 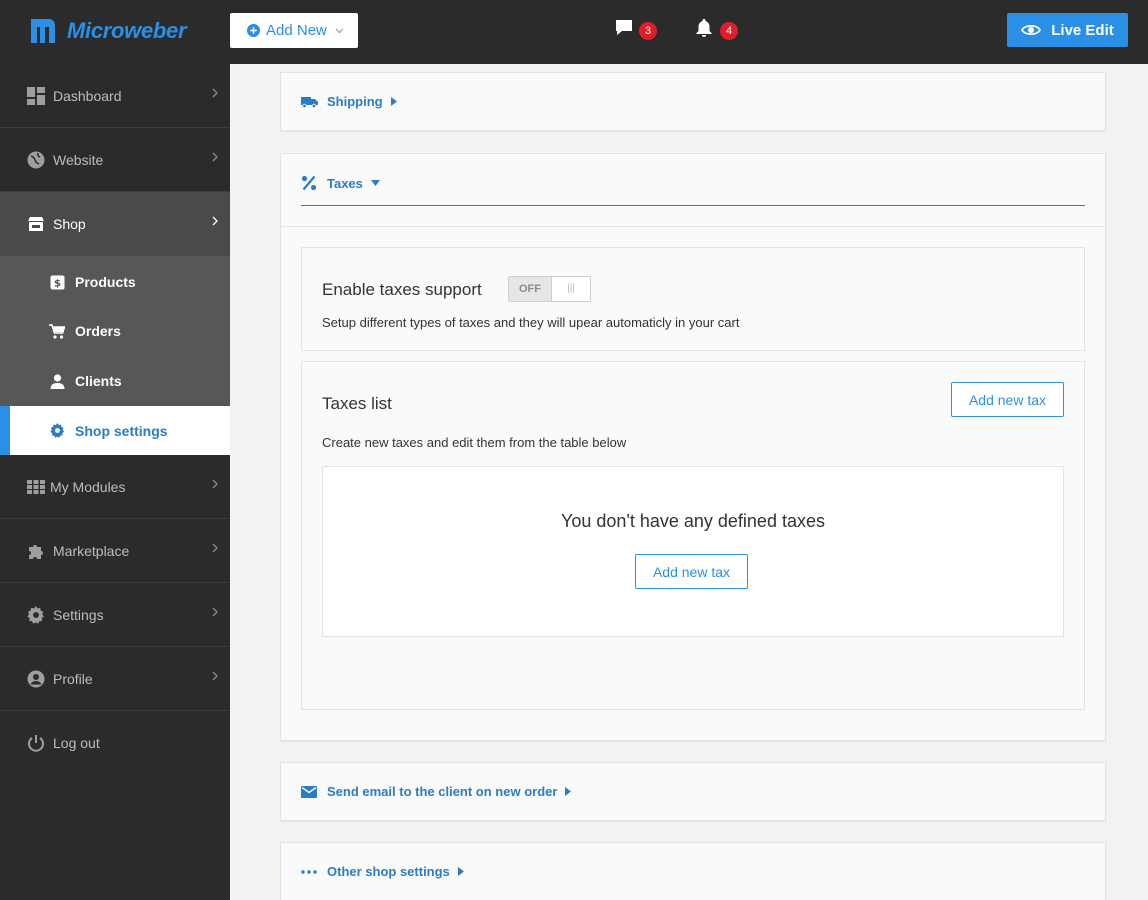 I want to click on chevron-down-icon, so click(x=339, y=30).